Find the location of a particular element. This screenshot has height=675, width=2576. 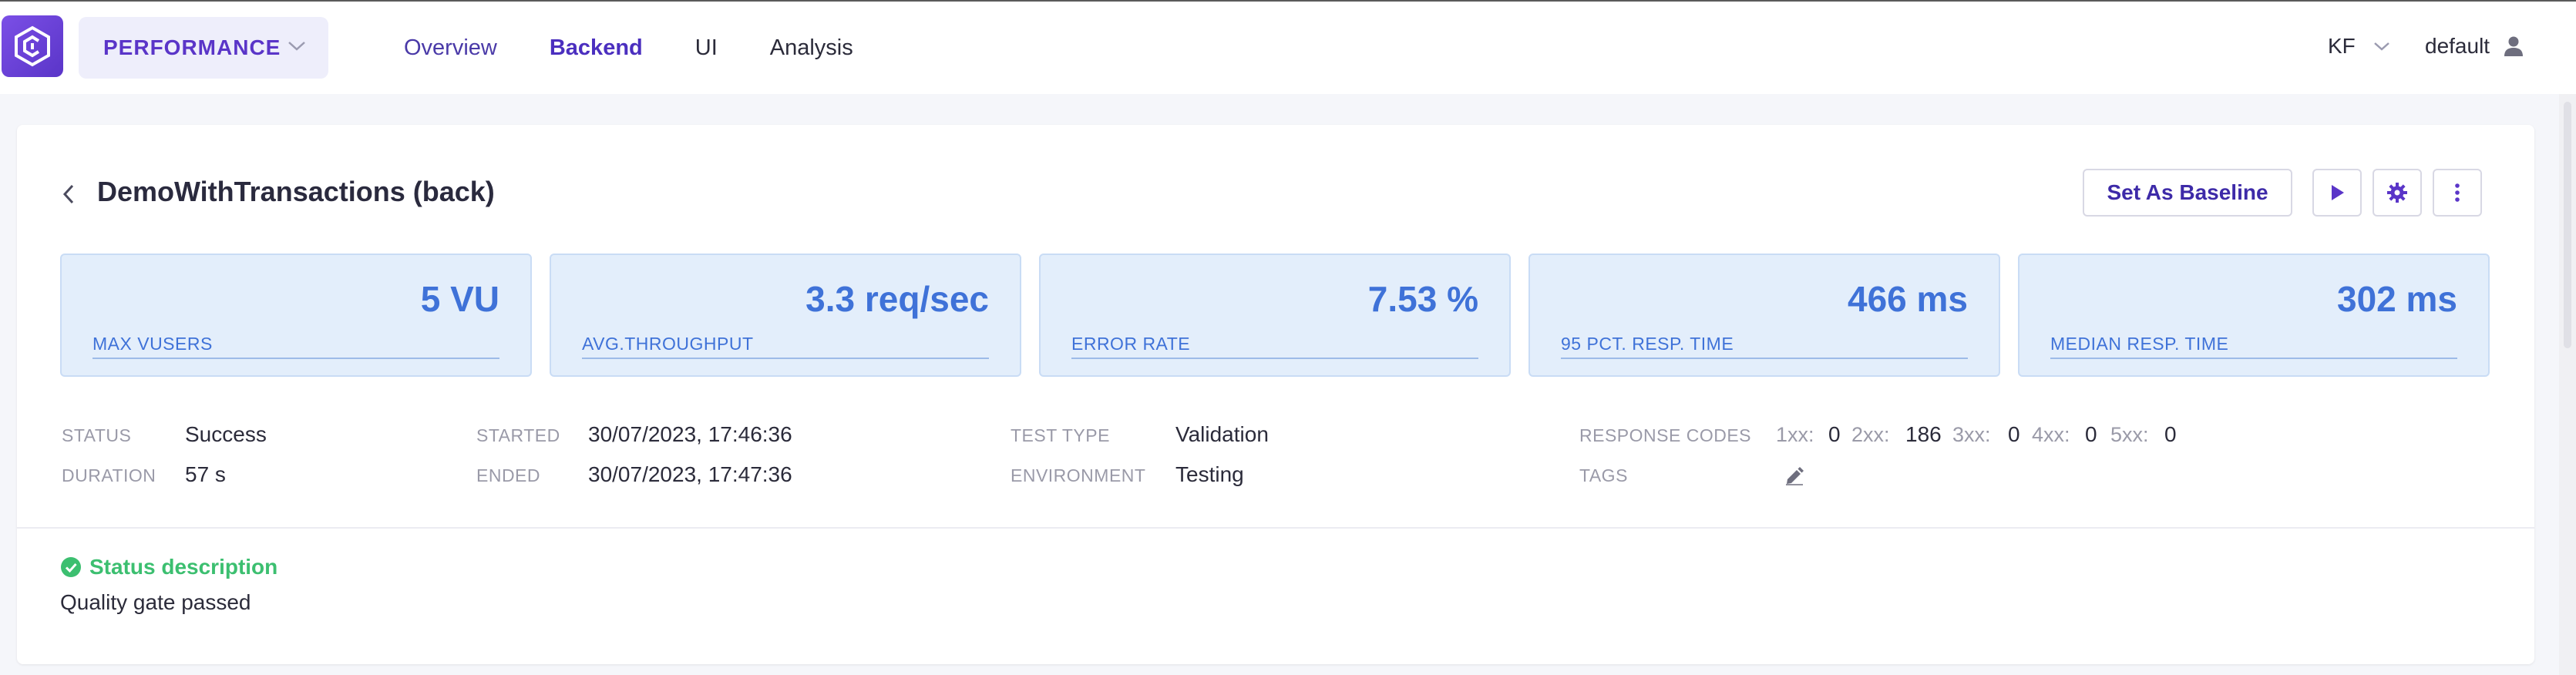

rc-3xx-count: 0 is located at coordinates (2014, 434).